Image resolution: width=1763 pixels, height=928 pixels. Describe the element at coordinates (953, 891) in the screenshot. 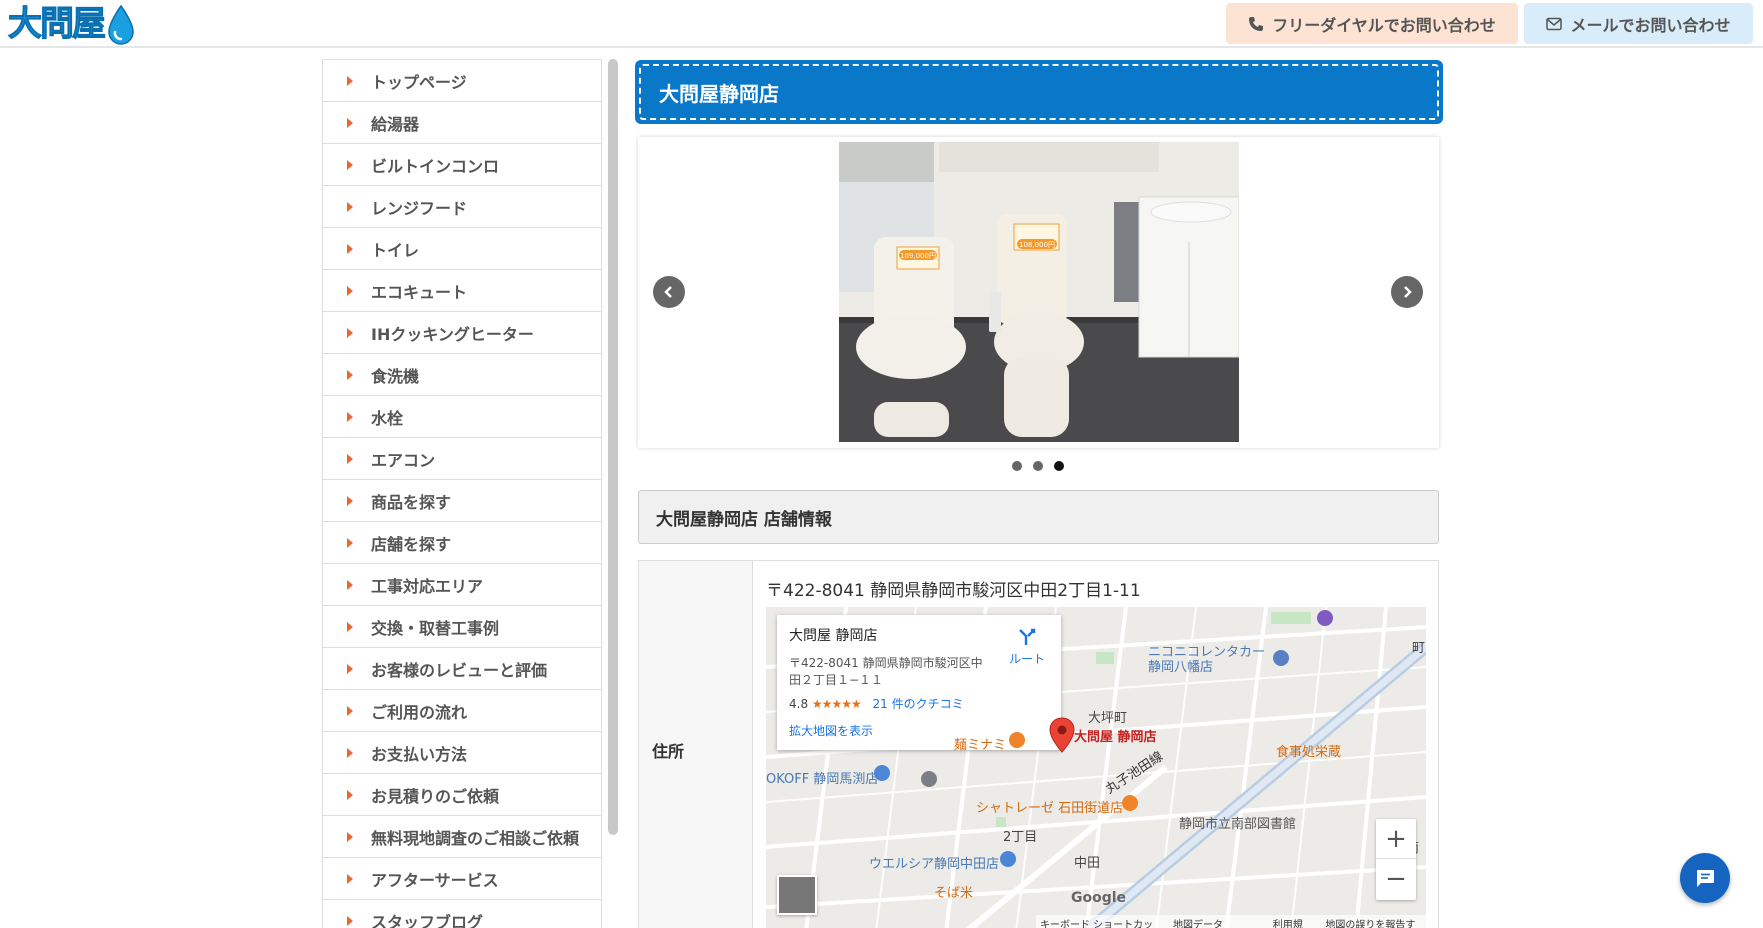

I see `map-place-soba: そば米` at that location.